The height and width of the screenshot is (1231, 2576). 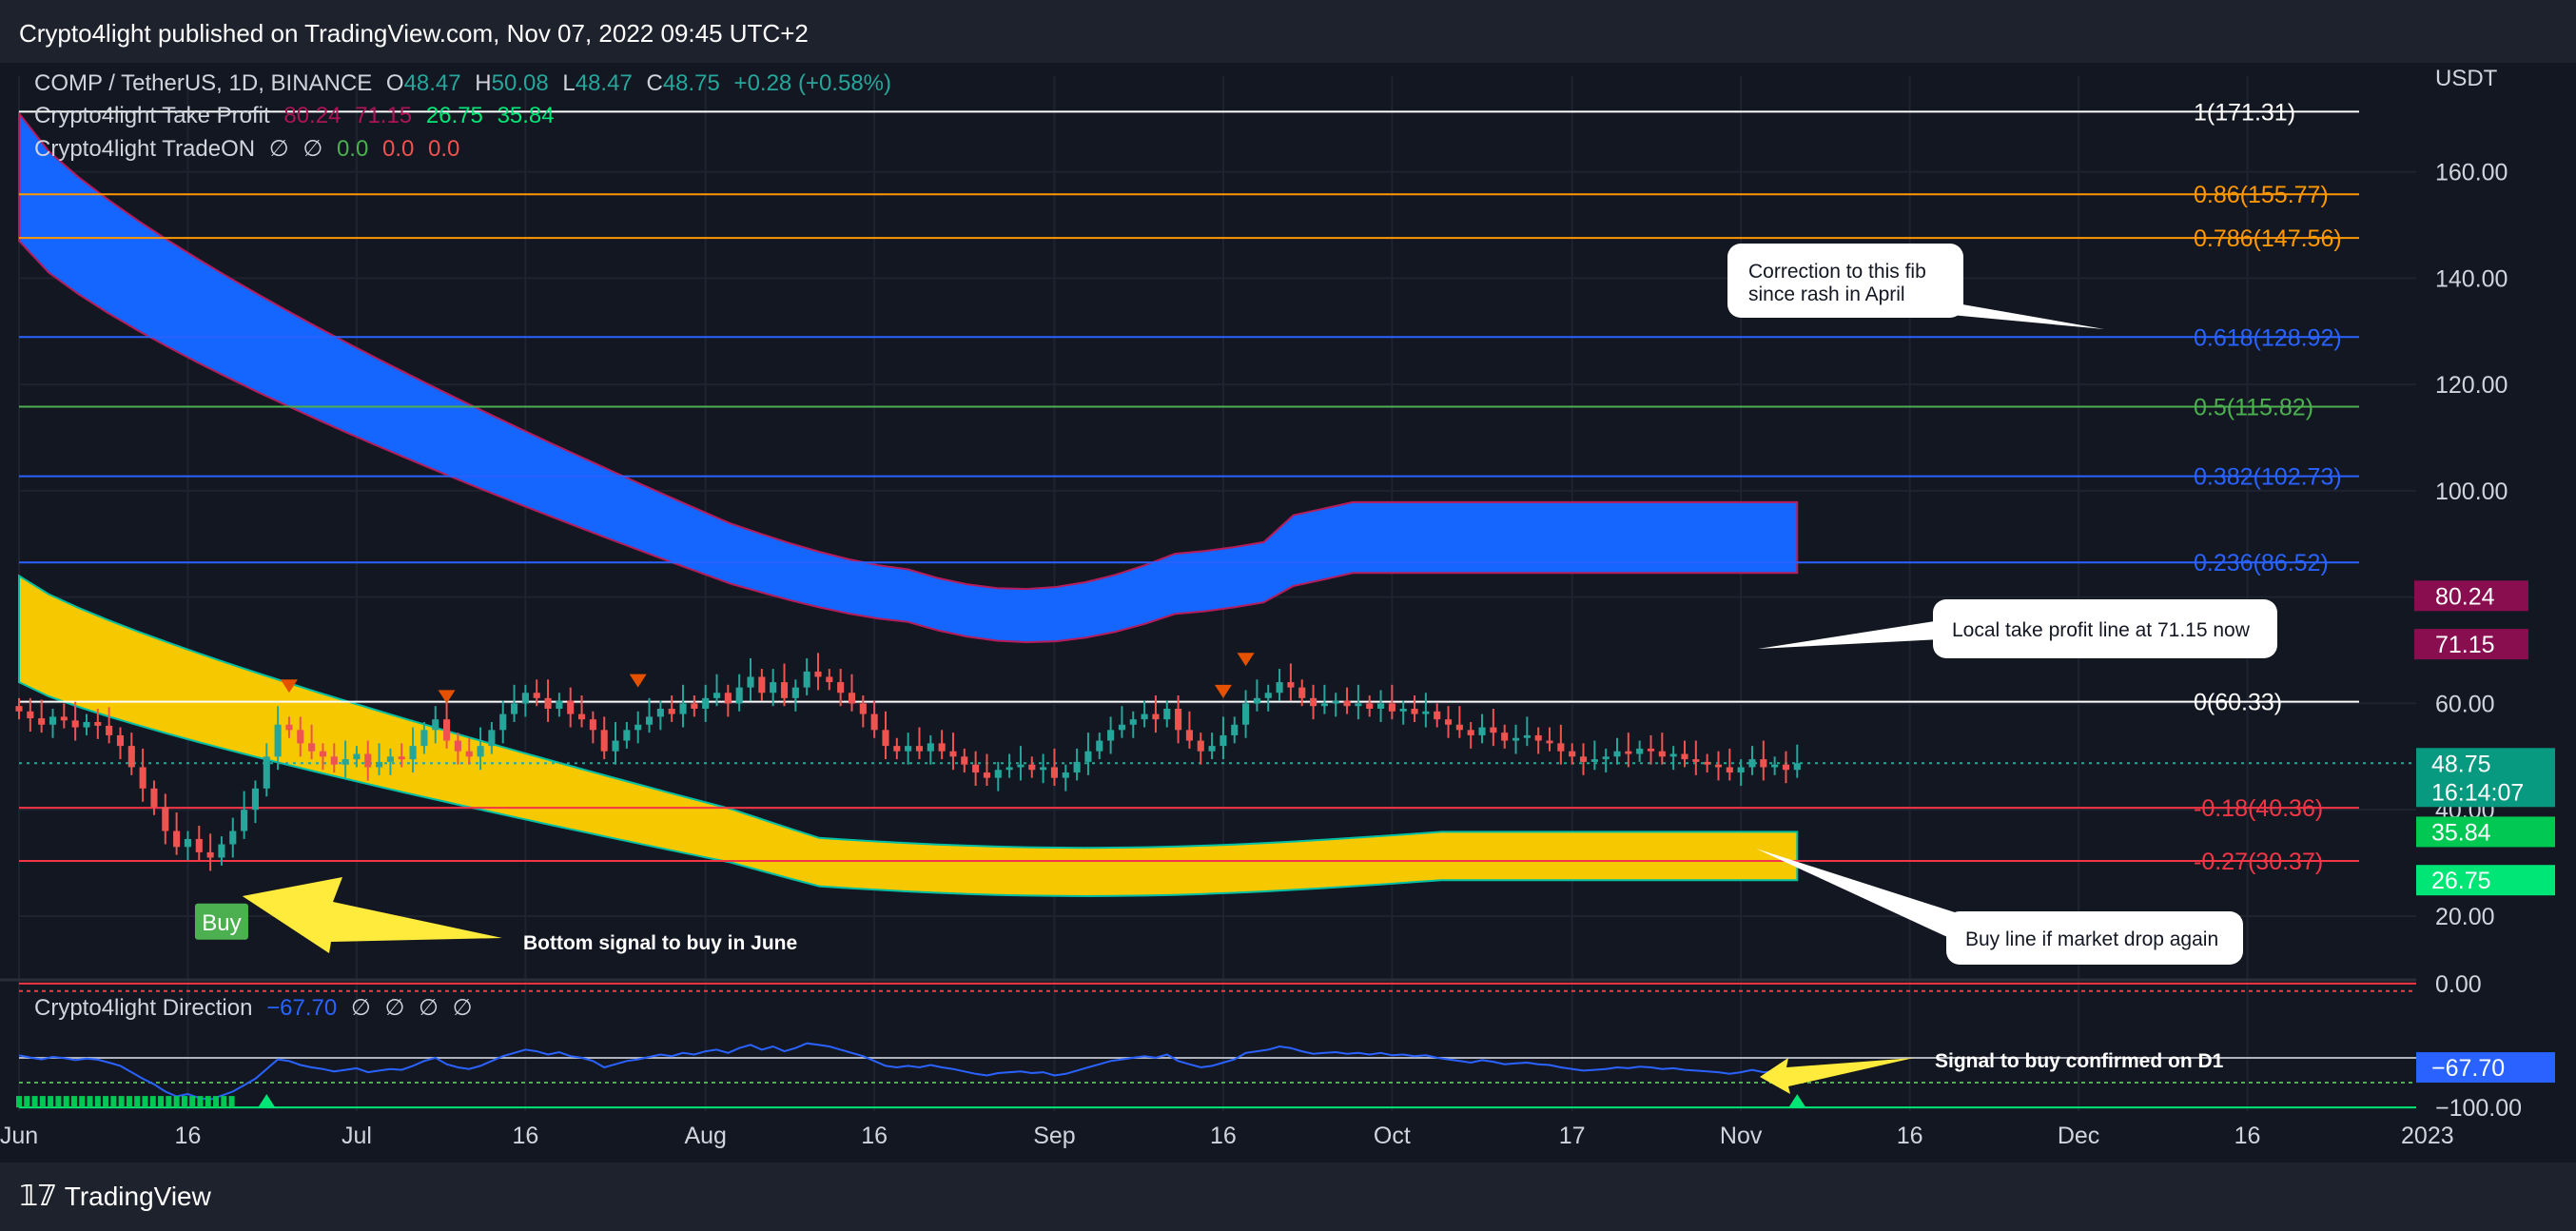 What do you see at coordinates (1573, 1136) in the screenshot?
I see `time-tick-label: 17` at bounding box center [1573, 1136].